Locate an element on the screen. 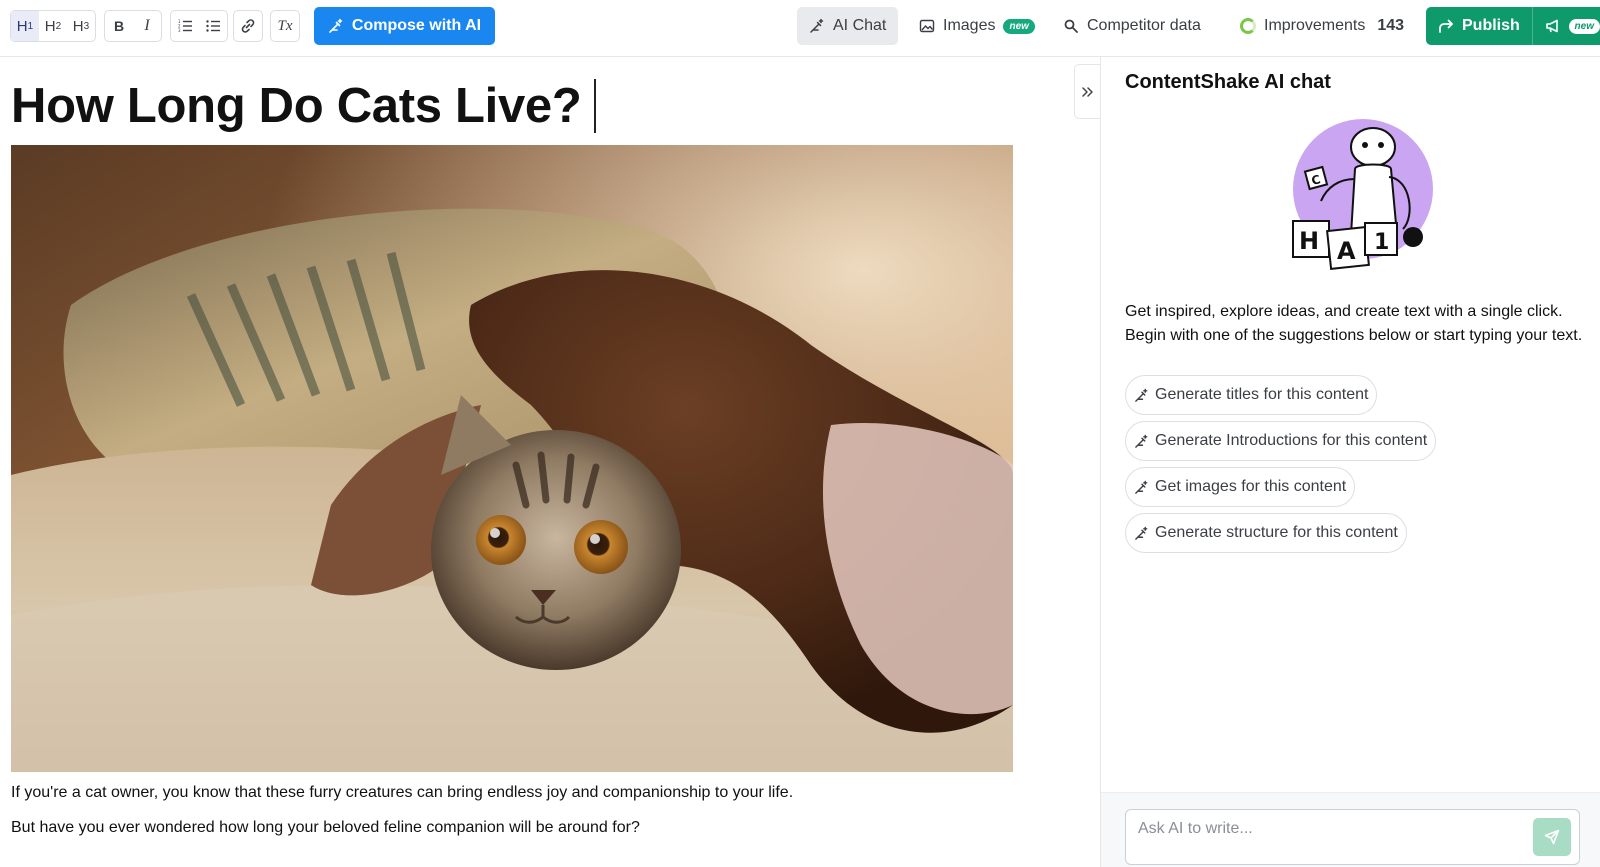 Image resolution: width=1600 pixels, height=867 pixels. publish-label: Publish is located at coordinates (1491, 25).